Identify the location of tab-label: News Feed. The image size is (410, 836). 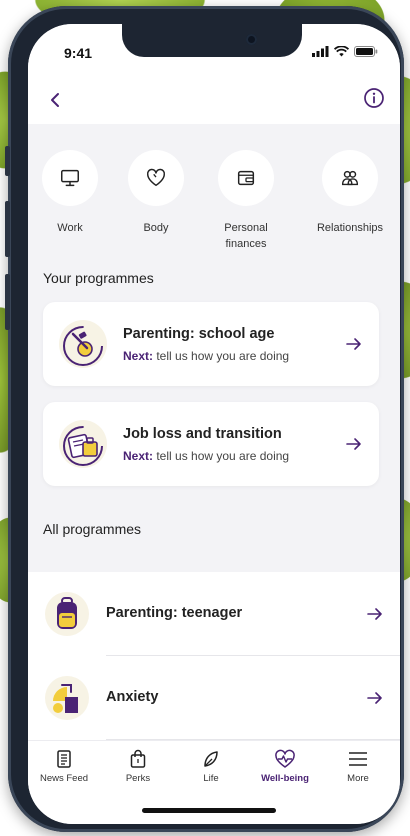
(64, 778).